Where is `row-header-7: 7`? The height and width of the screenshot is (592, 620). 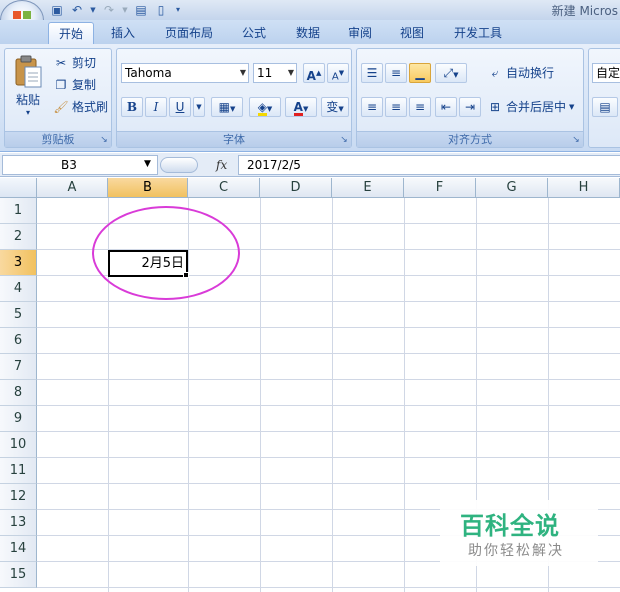
row-header-7: 7 is located at coordinates (18, 367).